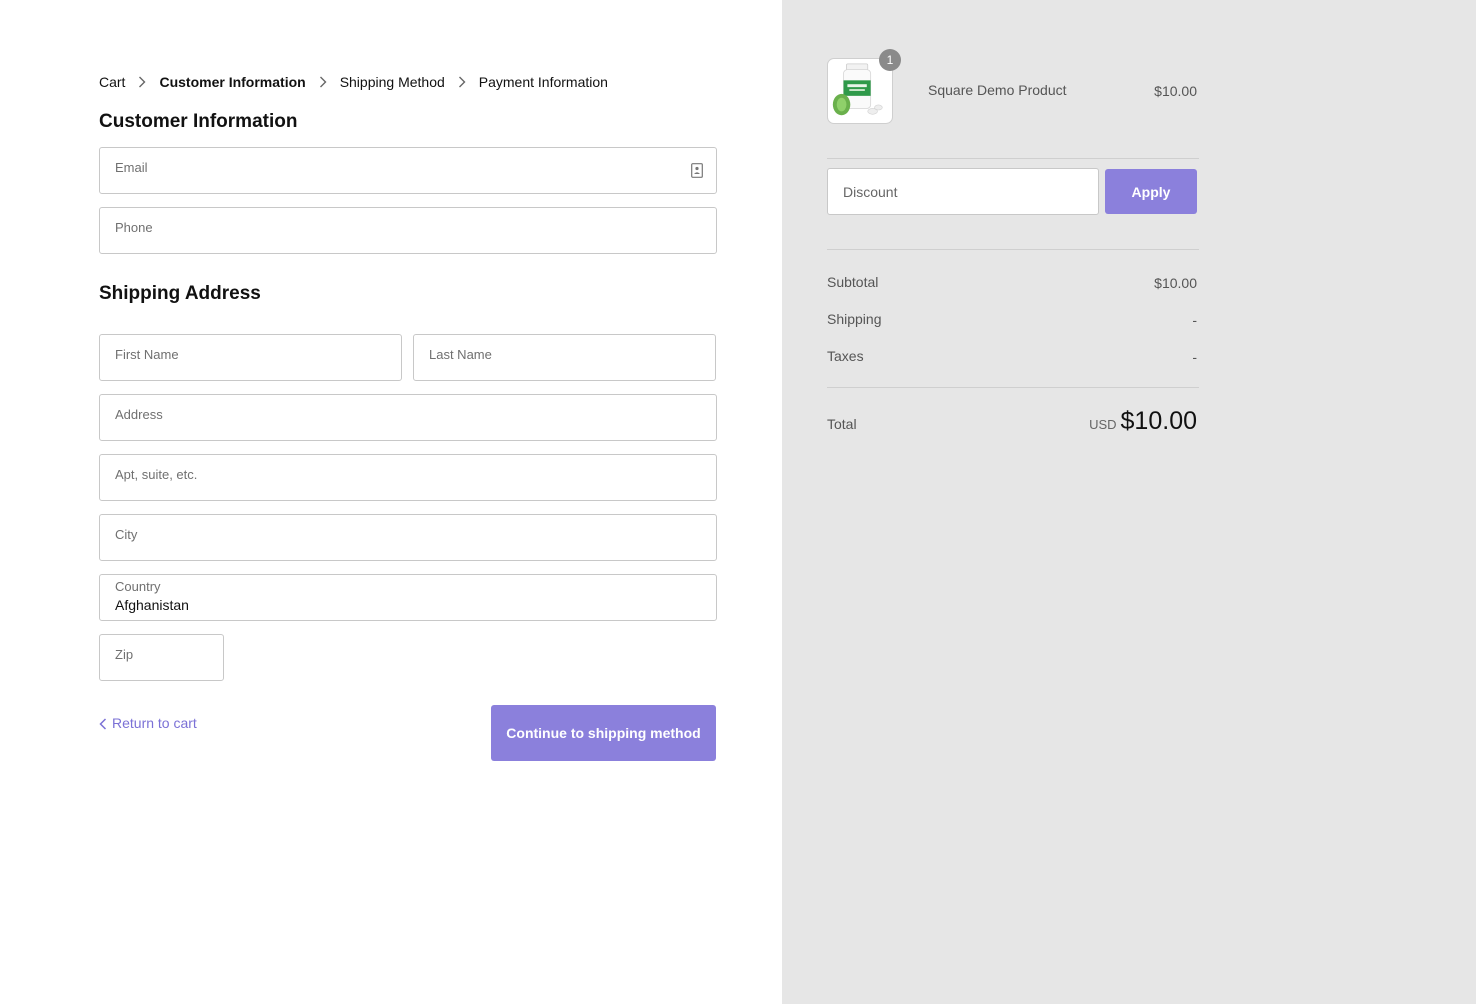 This screenshot has height=1004, width=1476. Describe the element at coordinates (1175, 91) in the screenshot. I see `product-price: $10.00` at that location.